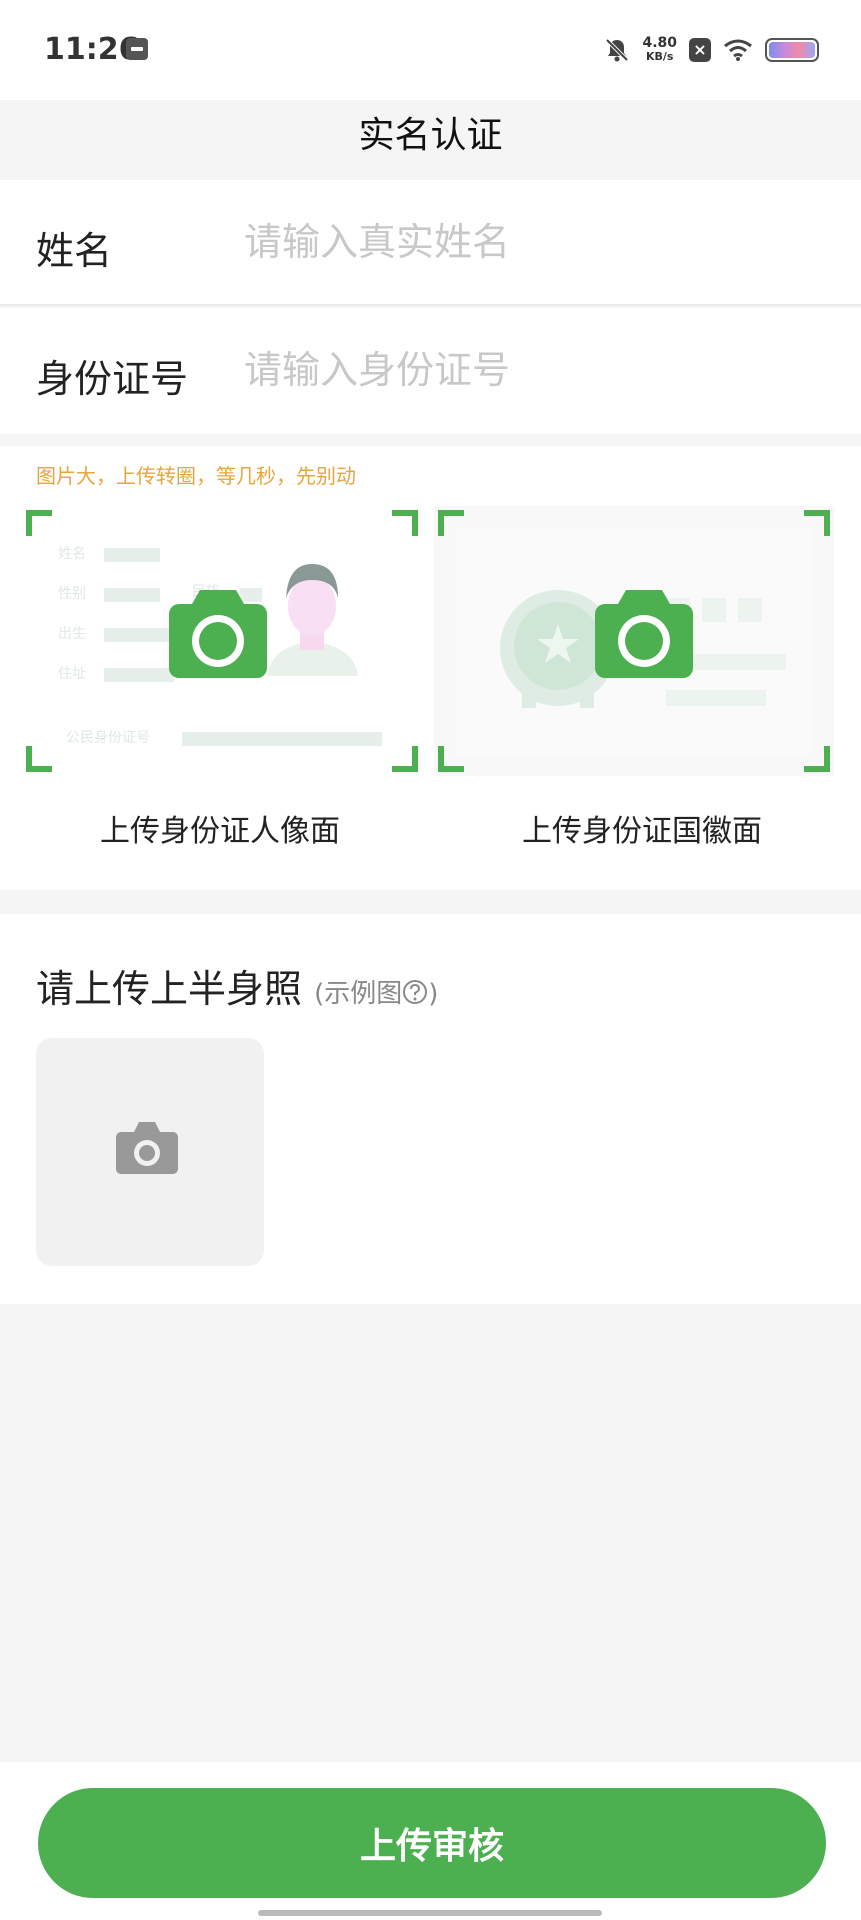 The image size is (861, 1920). What do you see at coordinates (617, 50) in the screenshot?
I see `mute-bell-icon` at bounding box center [617, 50].